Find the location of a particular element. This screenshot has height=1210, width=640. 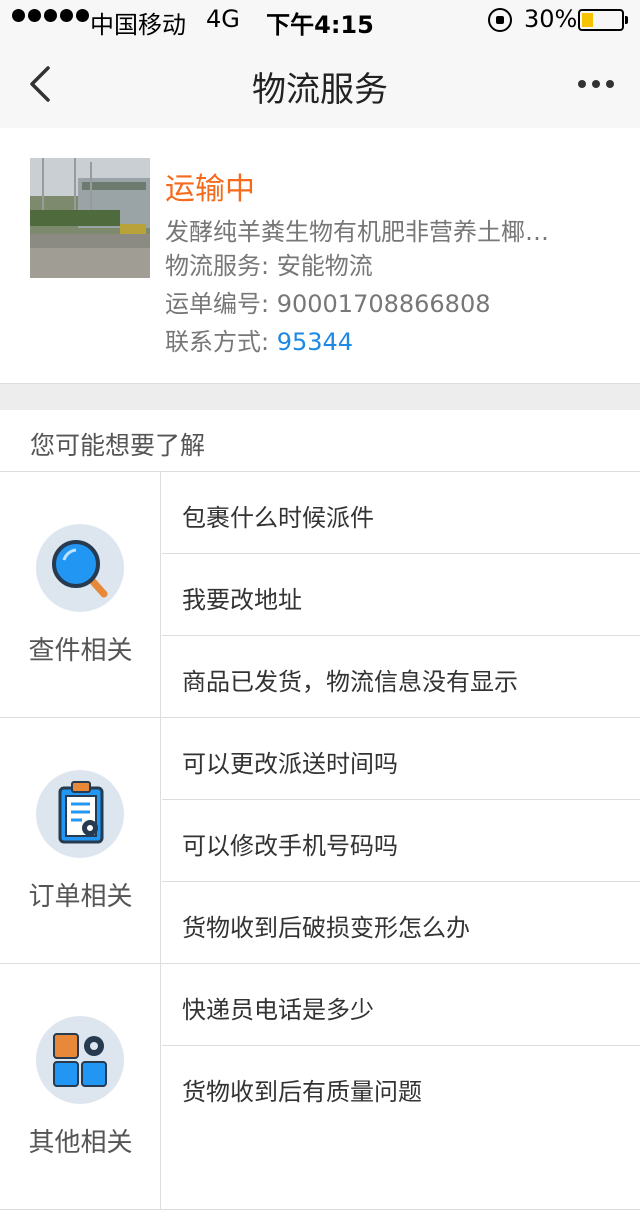

faq-category-label: 查件相关 is located at coordinates (80, 651).